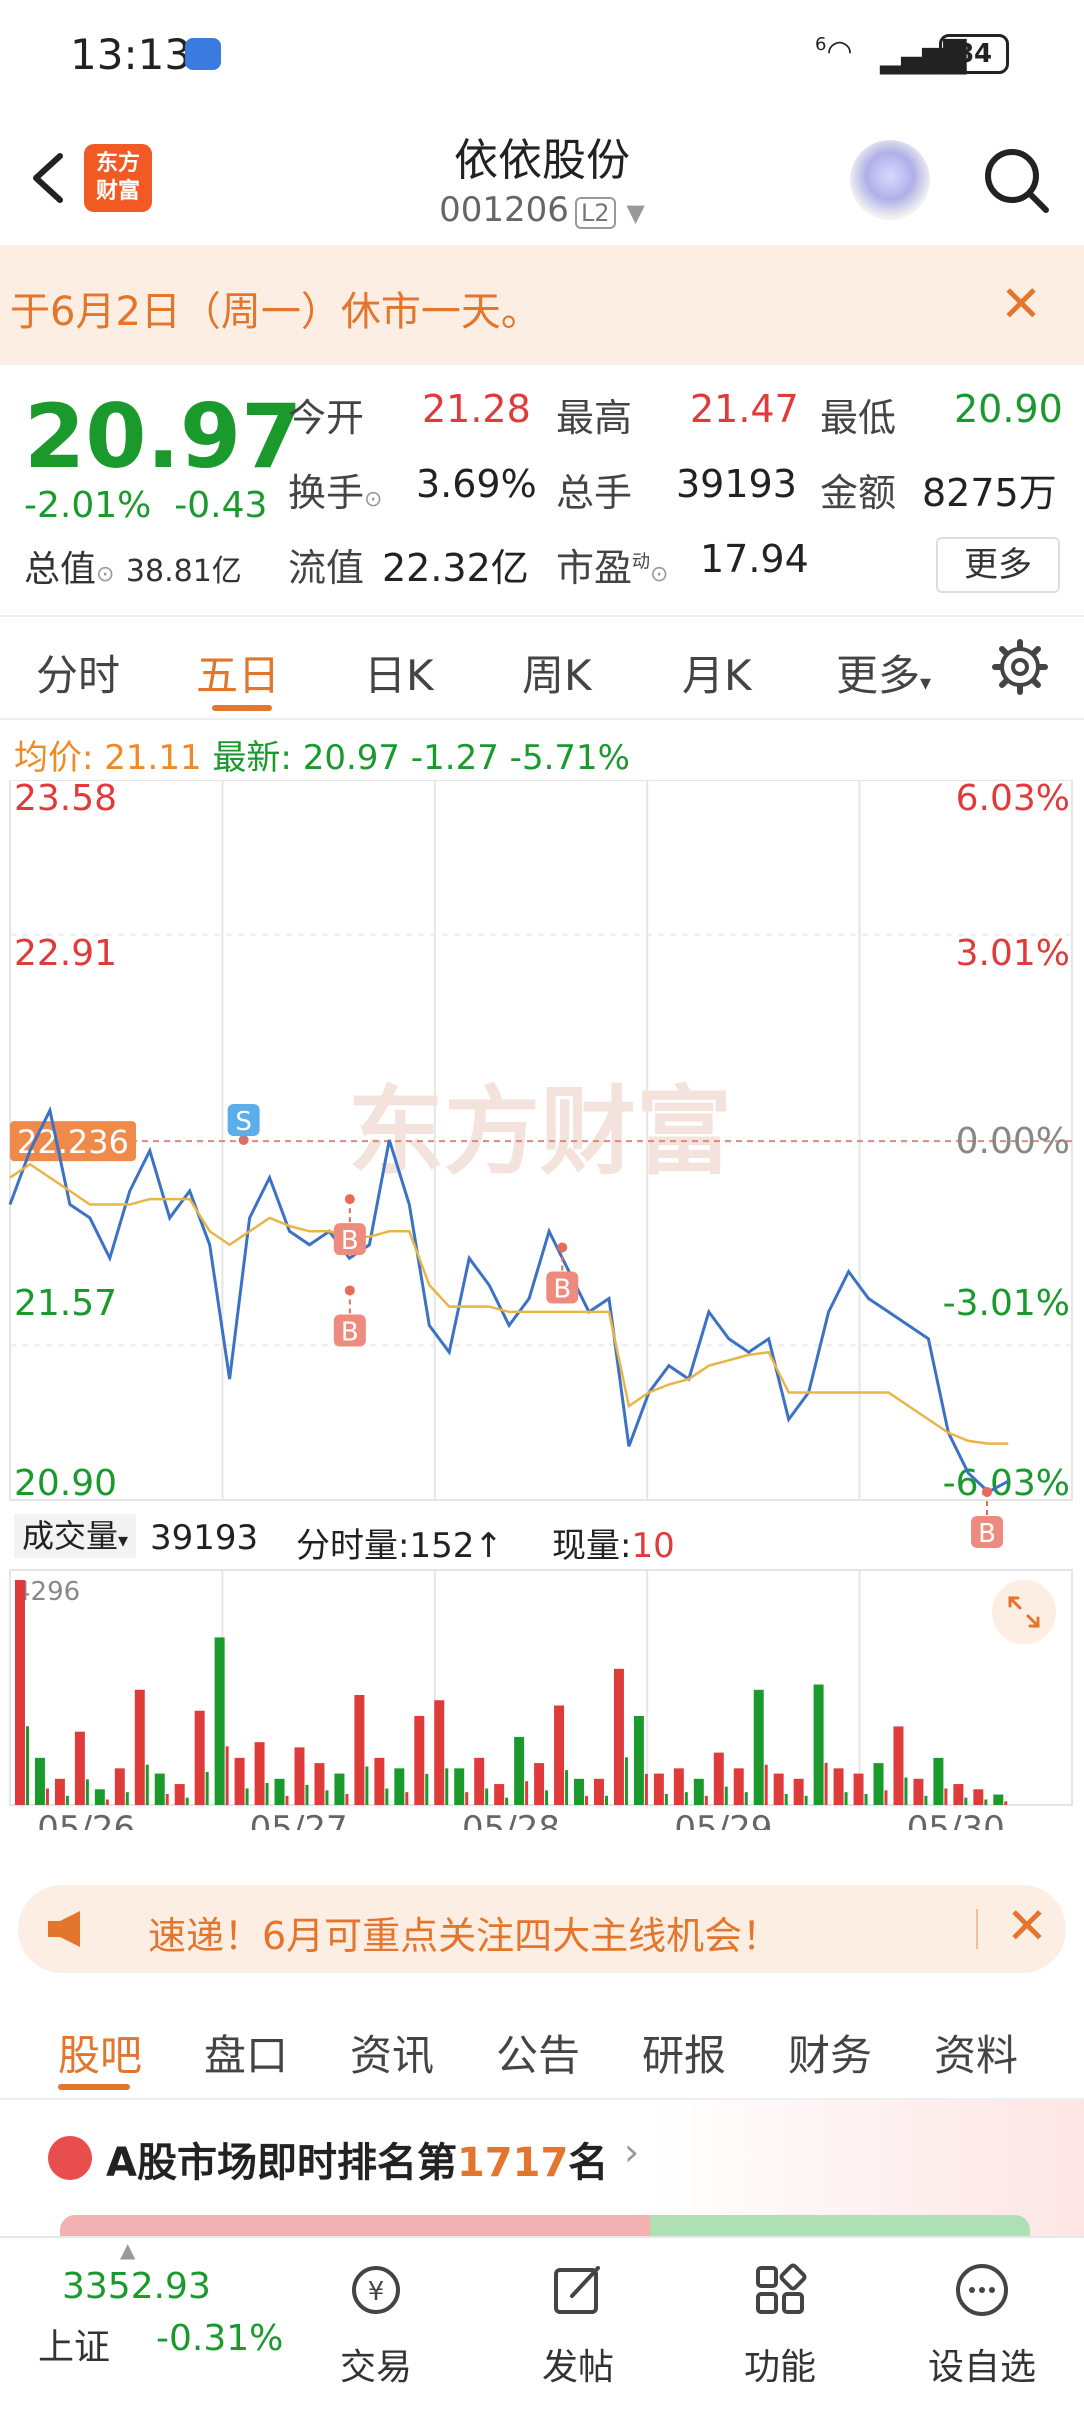 This screenshot has width=1084, height=2412. Describe the element at coordinates (399, 672) in the screenshot. I see `tab-daily-k: 日K` at that location.